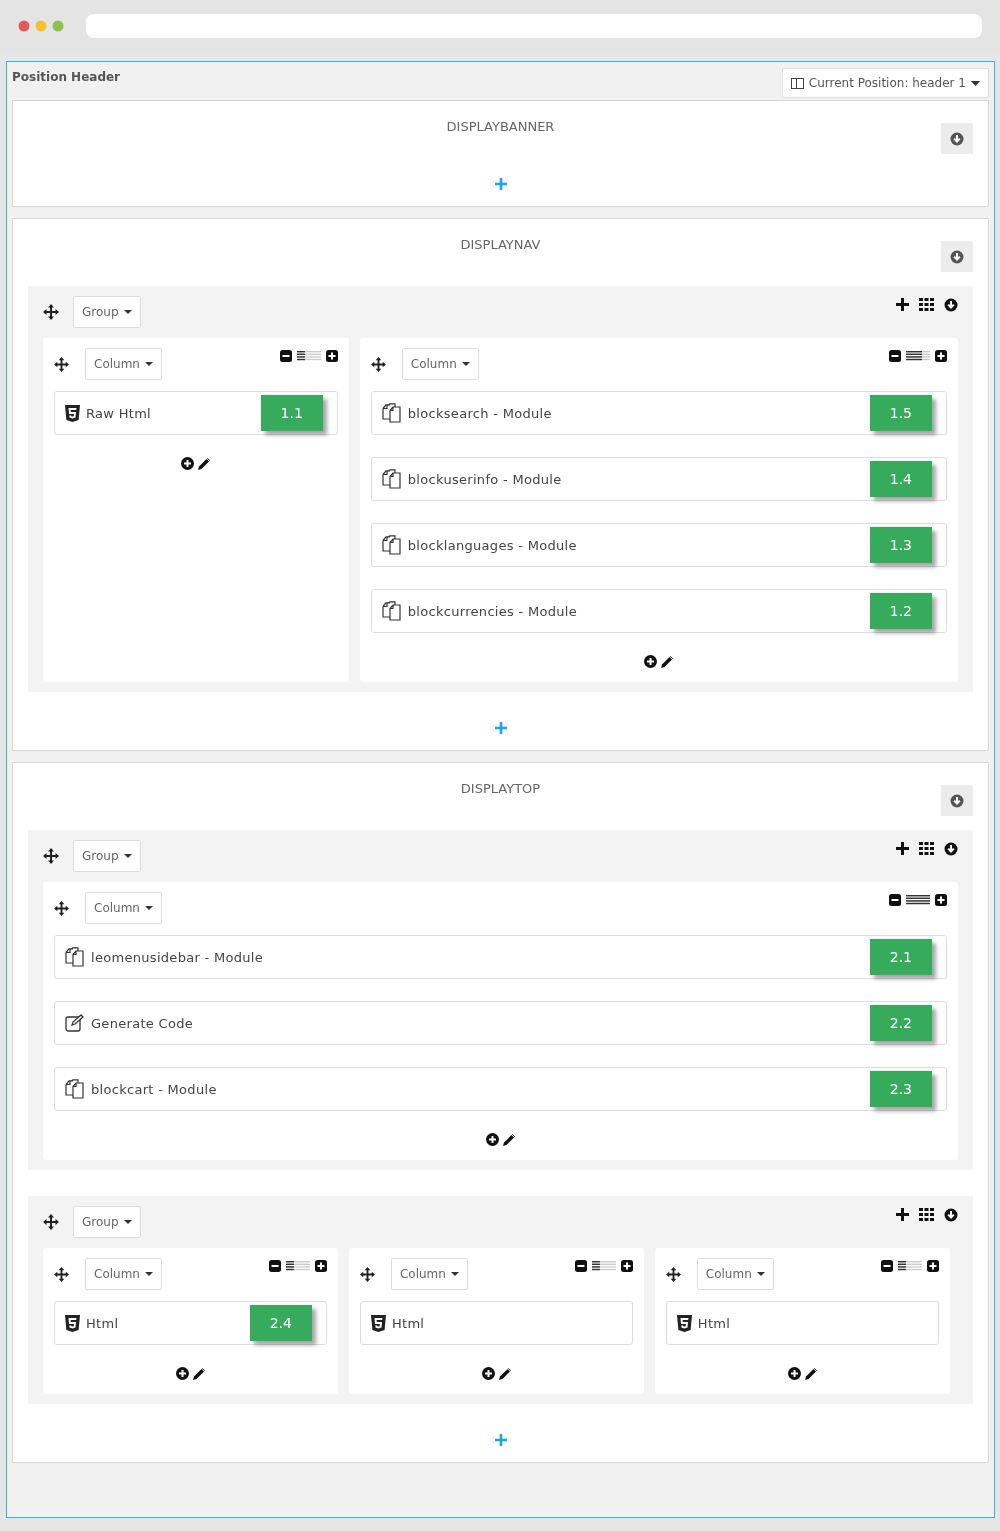 The width and height of the screenshot is (1000, 1531). I want to click on position-dropdown: Current Position: header 1, so click(885, 83).